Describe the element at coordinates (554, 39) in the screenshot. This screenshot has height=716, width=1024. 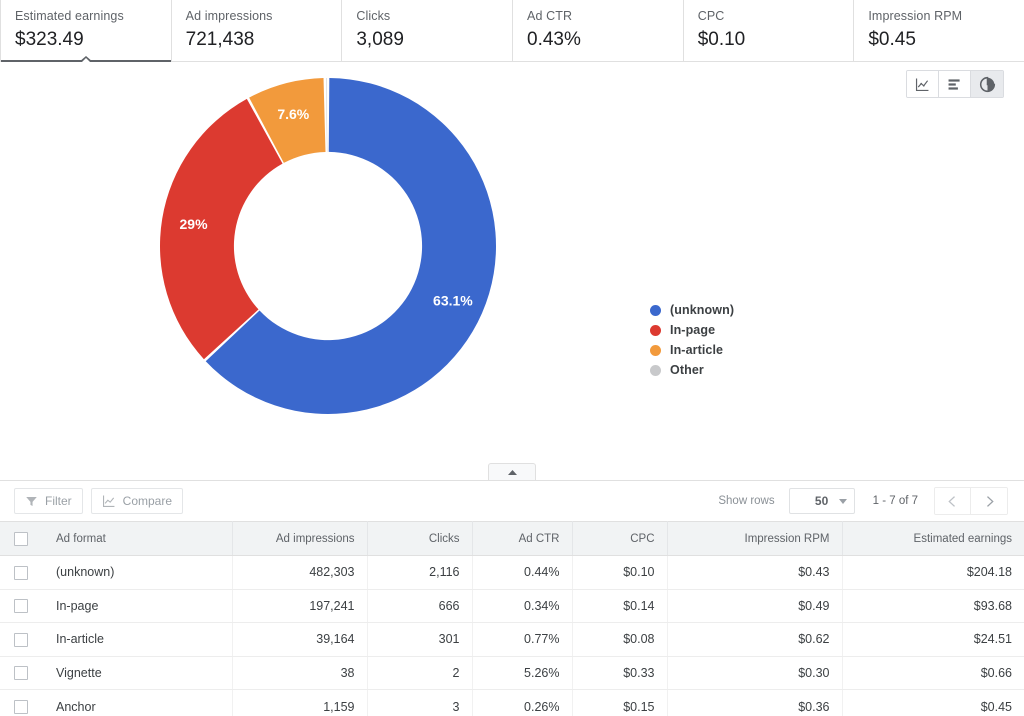
I see `metric-value: 0.43%` at that location.